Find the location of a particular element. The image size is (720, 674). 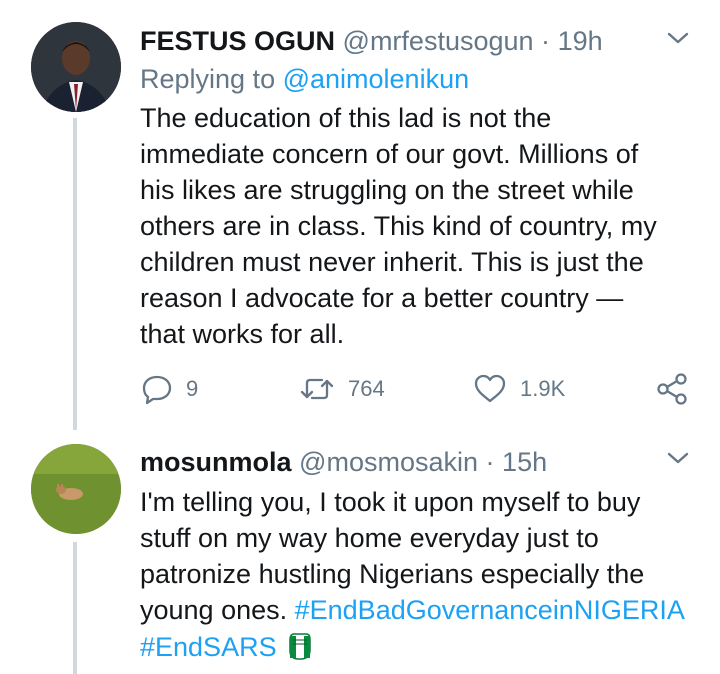

share-button is located at coordinates (672, 389).